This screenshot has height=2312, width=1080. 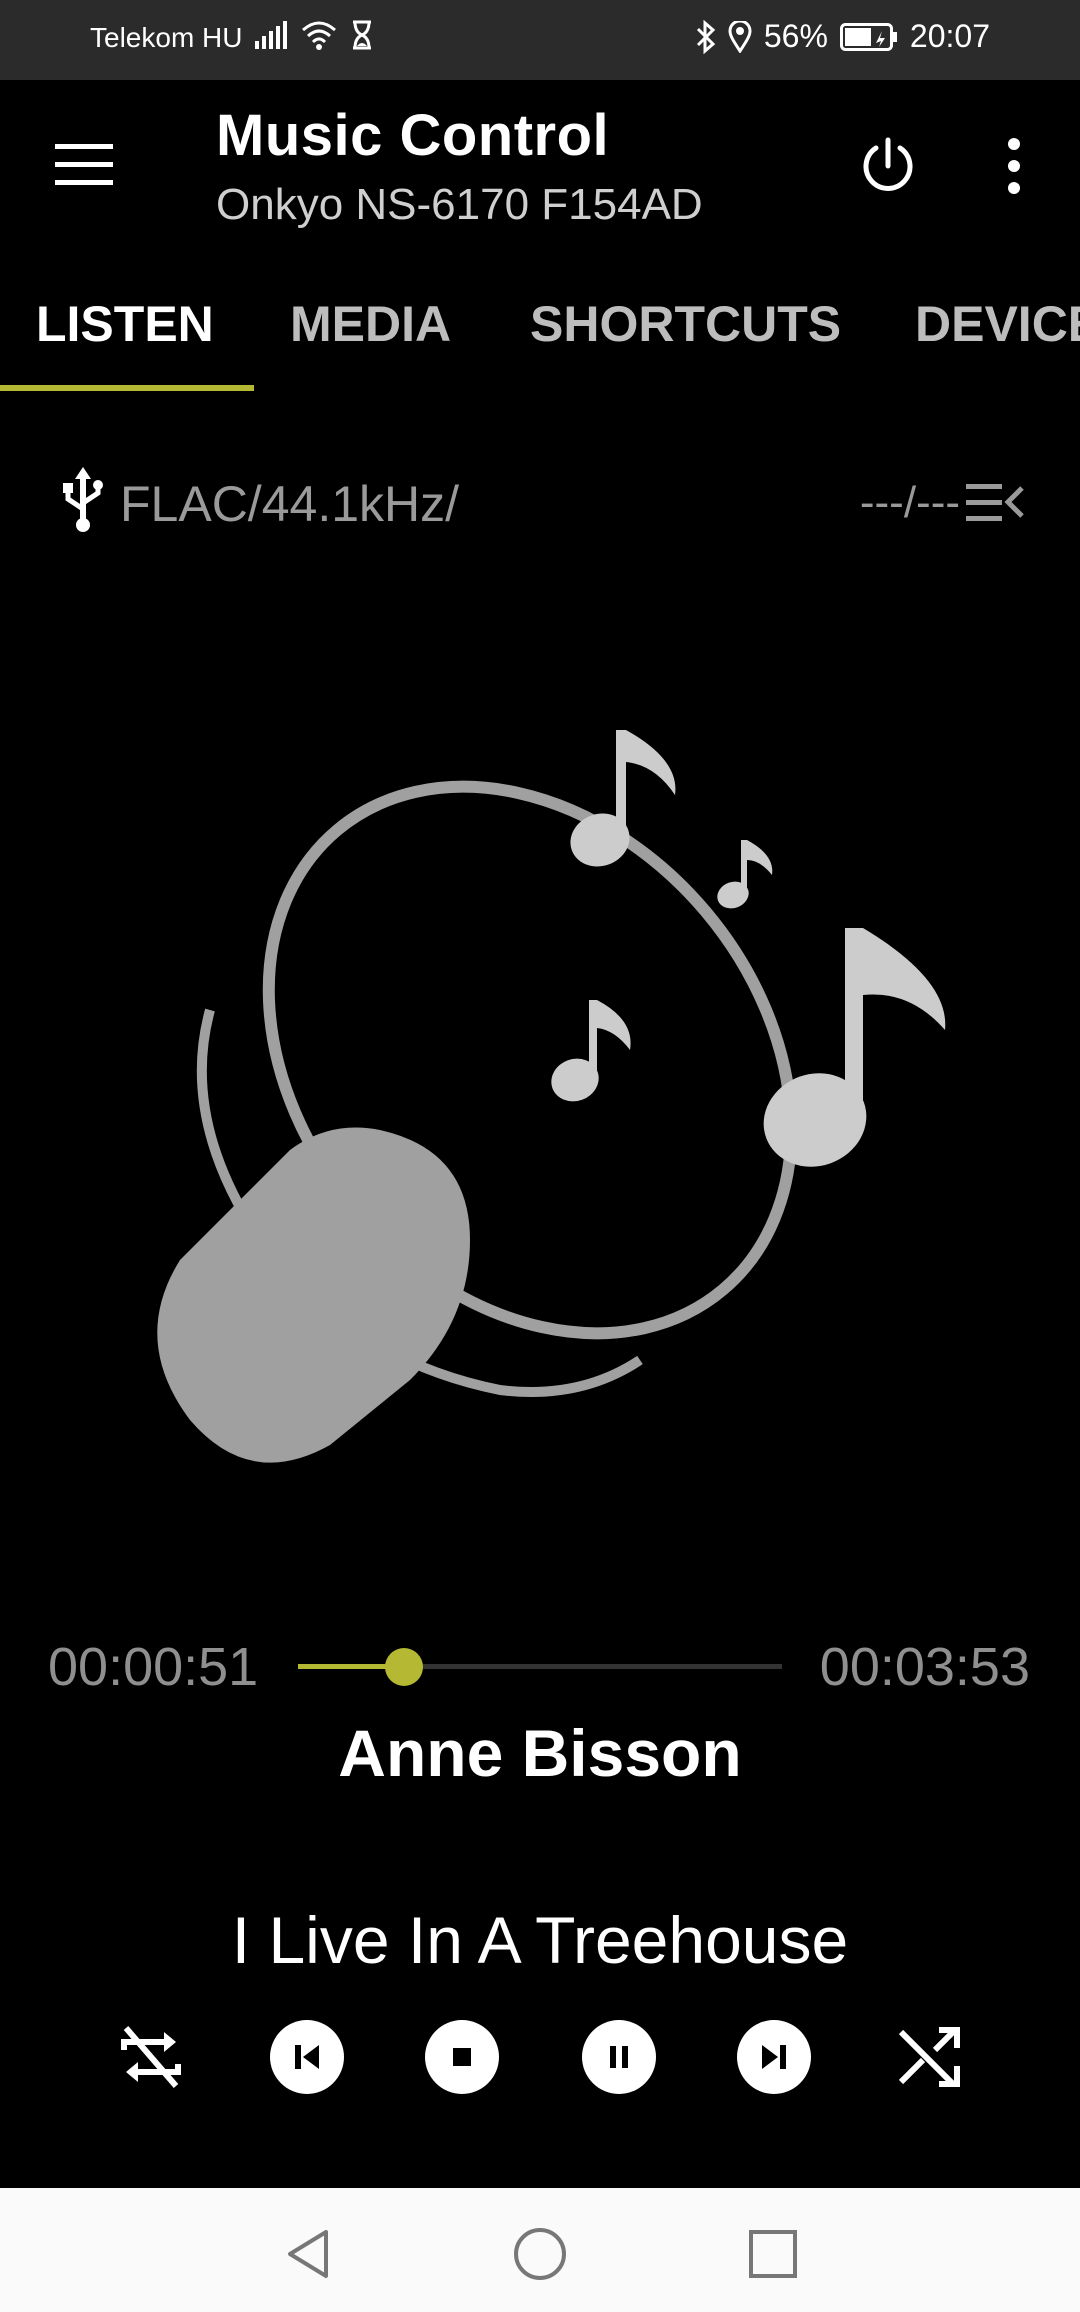 I want to click on menu-icon, so click(x=84, y=165).